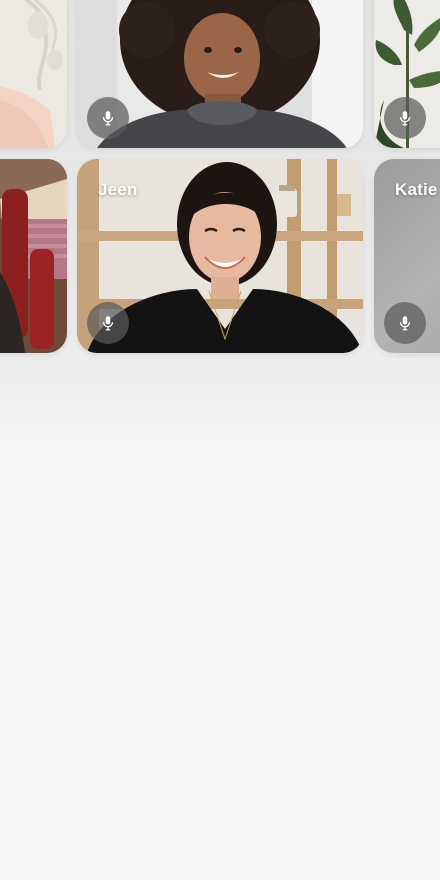 The image size is (440, 880). I want to click on participant-name-label: Katie, so click(416, 189).